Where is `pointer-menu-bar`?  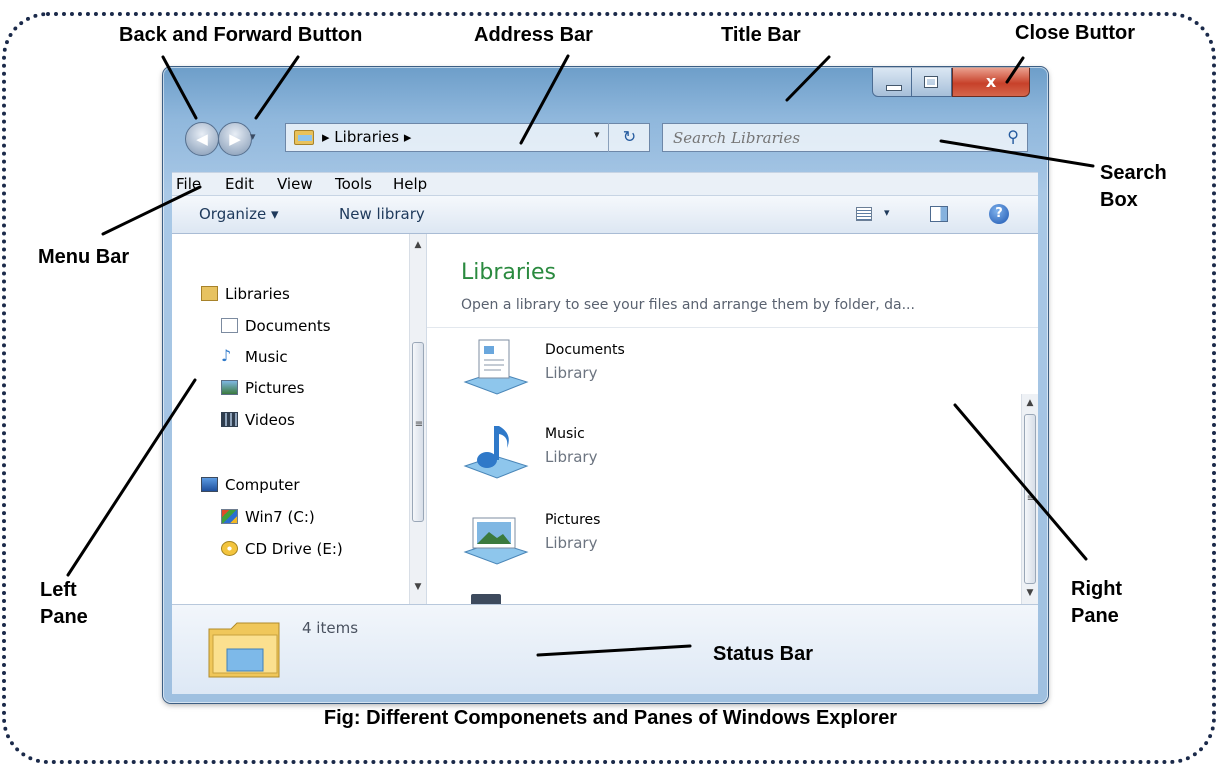
pointer-menu-bar is located at coordinates (151, 210).